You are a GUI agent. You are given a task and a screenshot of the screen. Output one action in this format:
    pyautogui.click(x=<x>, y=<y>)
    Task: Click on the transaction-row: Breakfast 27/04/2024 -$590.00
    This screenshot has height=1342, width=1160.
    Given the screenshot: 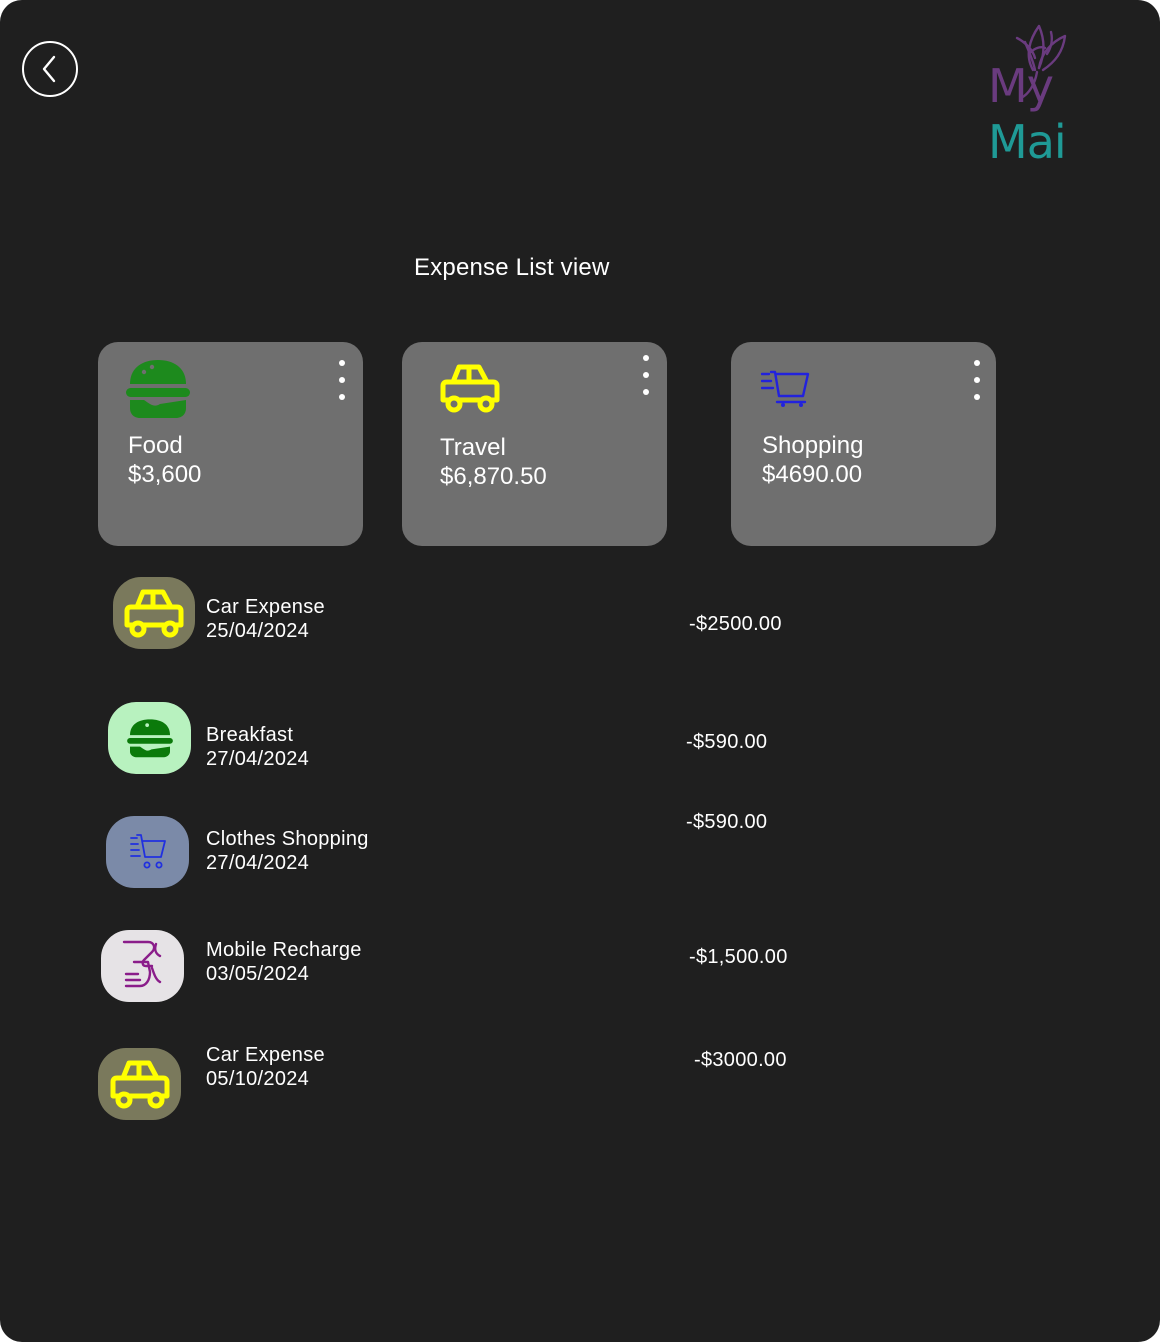 What is the action you would take?
    pyautogui.click(x=580, y=738)
    